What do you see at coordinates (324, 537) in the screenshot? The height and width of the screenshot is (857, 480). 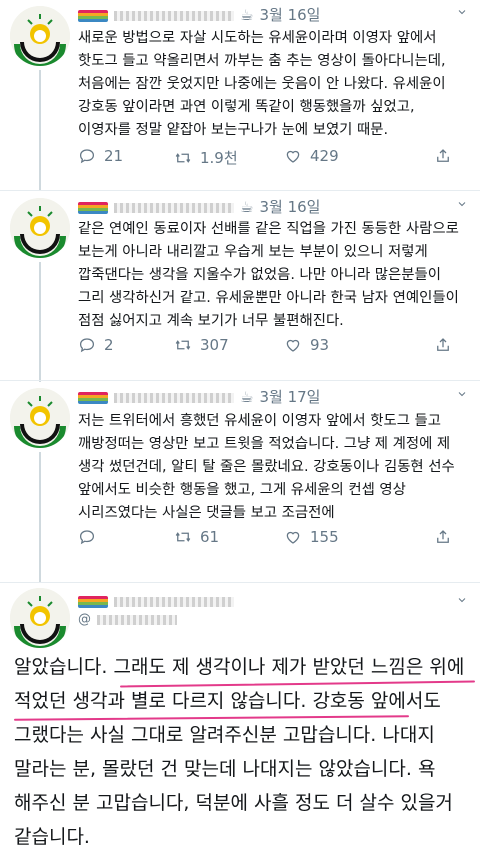 I see `like-count: 155` at bounding box center [324, 537].